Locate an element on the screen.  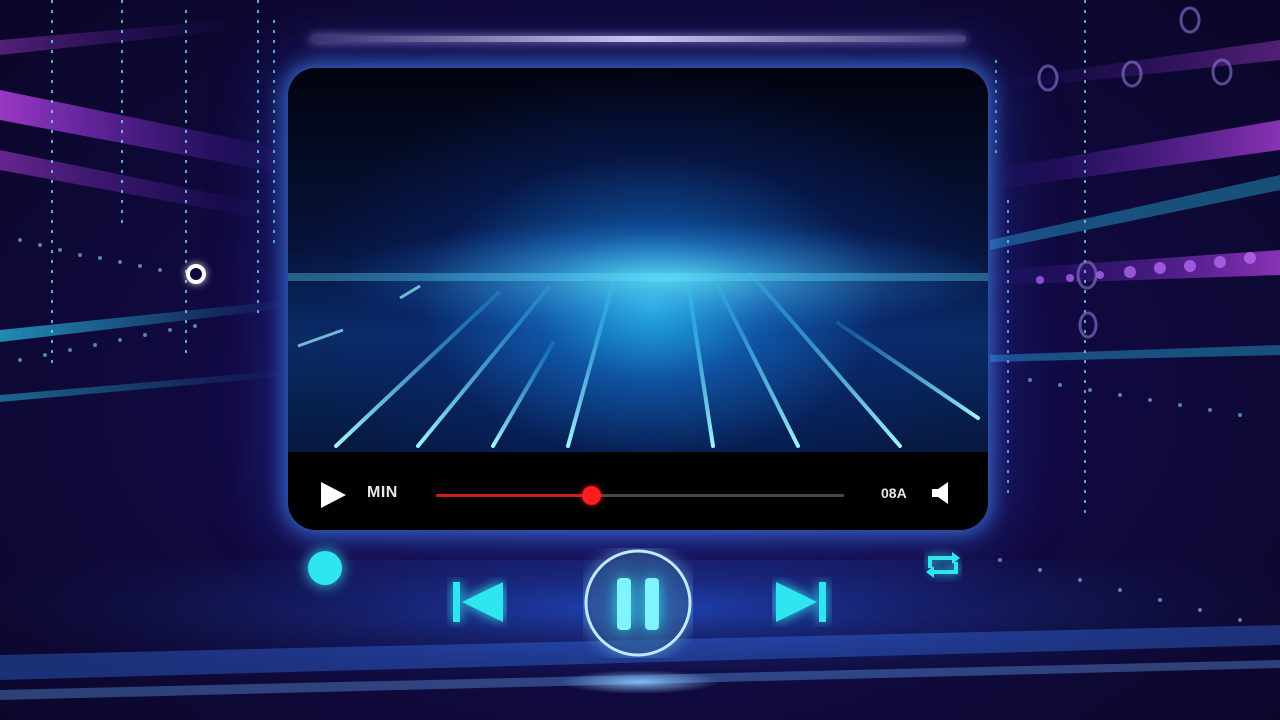
play-button is located at coordinates (333, 495).